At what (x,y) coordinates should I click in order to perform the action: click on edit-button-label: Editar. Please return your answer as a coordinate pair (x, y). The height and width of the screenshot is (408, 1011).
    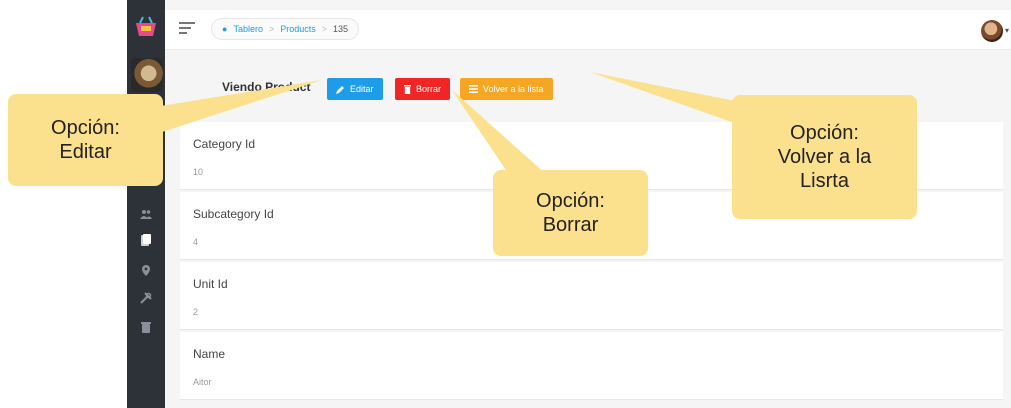
    Looking at the image, I should click on (362, 89).